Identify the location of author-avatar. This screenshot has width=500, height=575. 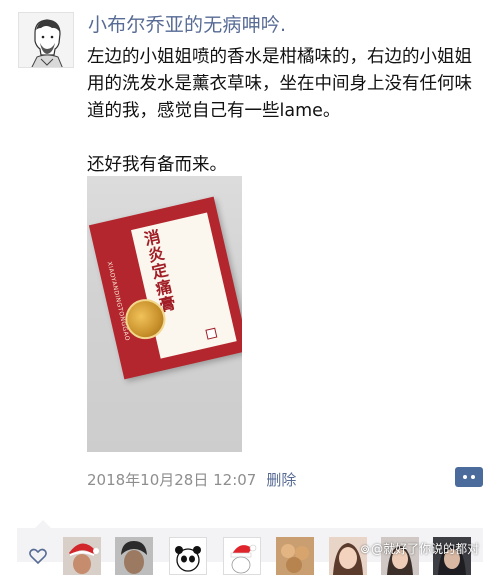
(46, 40).